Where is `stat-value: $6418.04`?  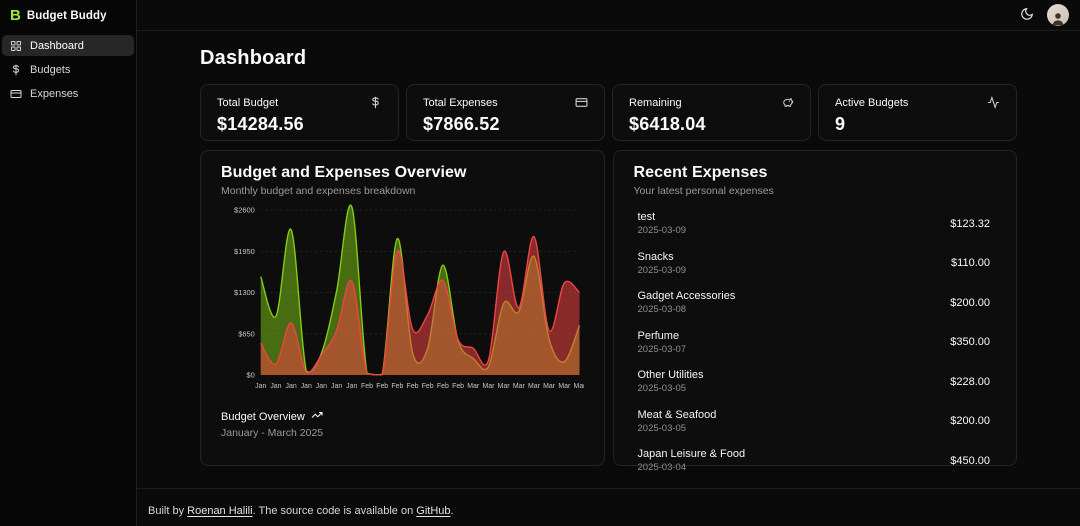
stat-value: $6418.04 is located at coordinates (667, 124).